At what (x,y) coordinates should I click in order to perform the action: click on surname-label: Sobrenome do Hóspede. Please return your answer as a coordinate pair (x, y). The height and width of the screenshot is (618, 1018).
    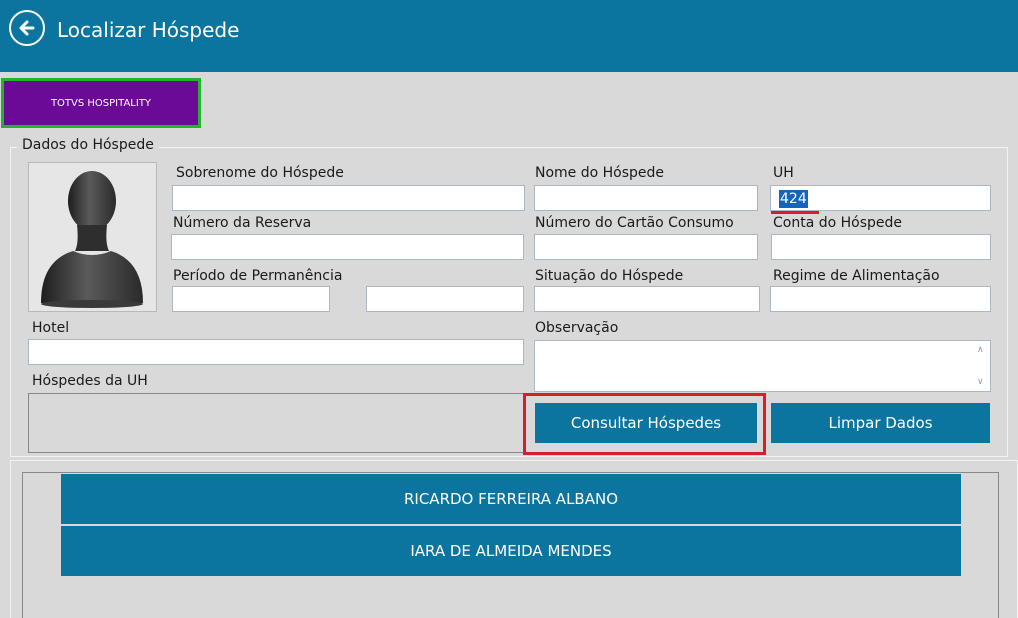
    Looking at the image, I should click on (260, 173).